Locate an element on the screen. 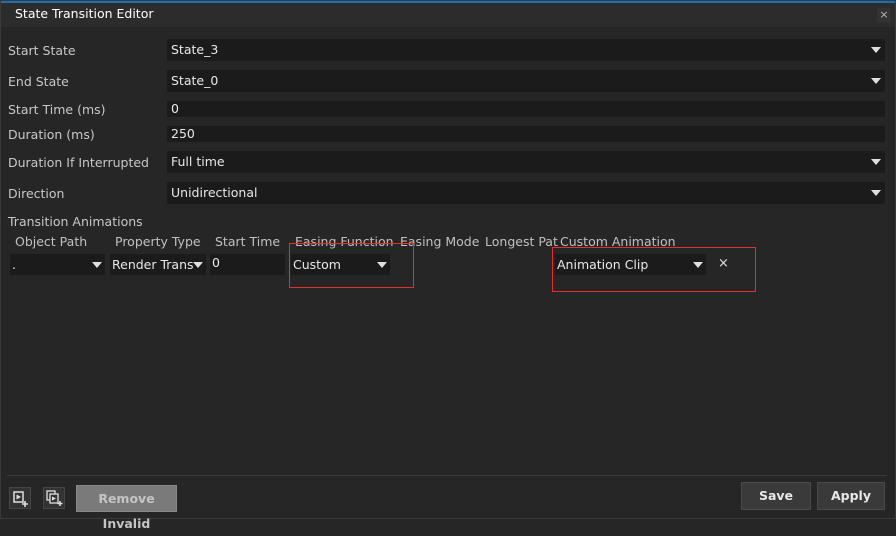 The width and height of the screenshot is (896, 536). duration-interrupted-dropdown: Full time is located at coordinates (526, 162).